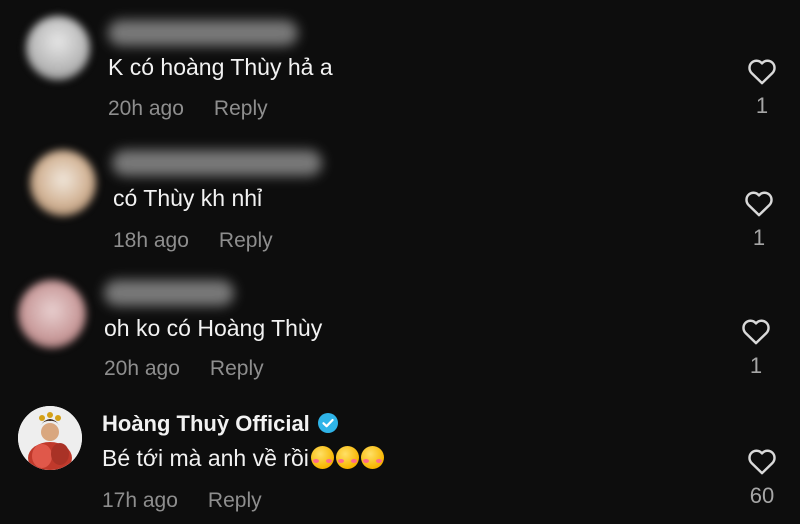  Describe the element at coordinates (762, 478) in the screenshot. I see `like-control: 60` at that location.